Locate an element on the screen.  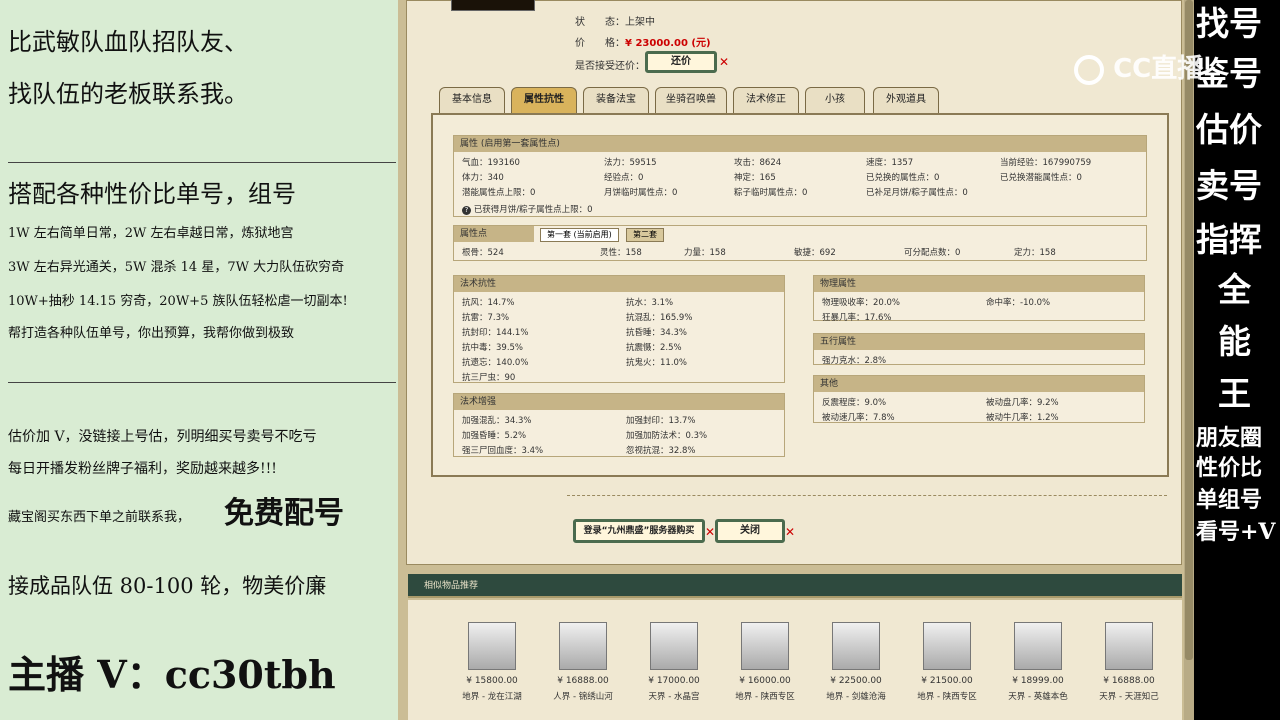
similar-item: ¥ 16888.00 人界 - 锦绣山河 is located at coordinates (583, 662).